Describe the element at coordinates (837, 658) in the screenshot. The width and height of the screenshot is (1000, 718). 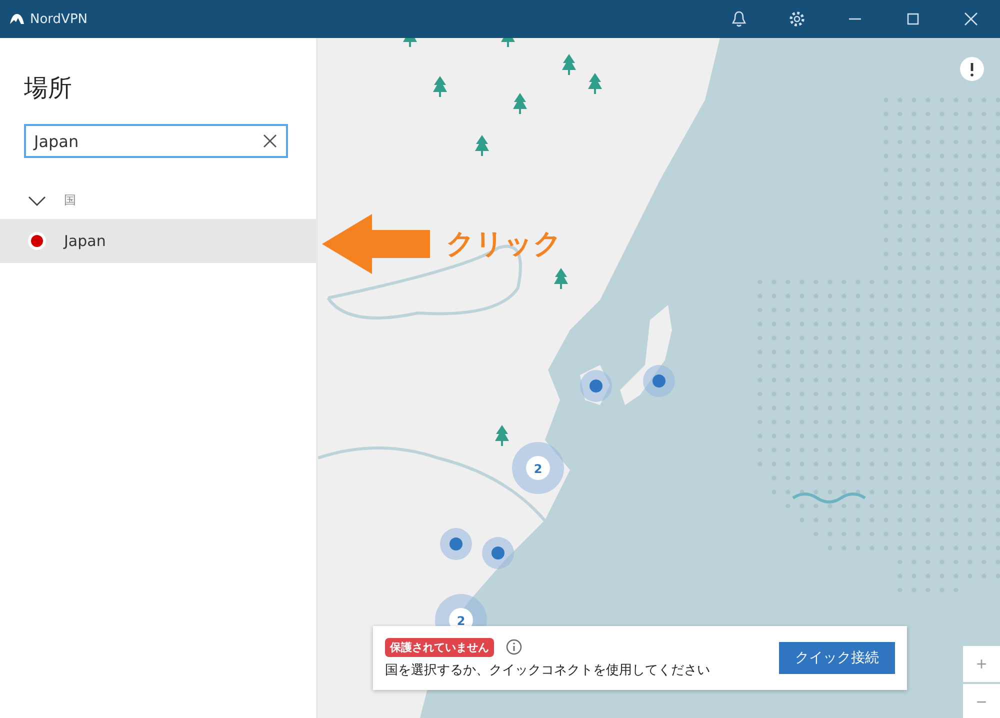
I see `quick-connect-button: クイック接続` at that location.